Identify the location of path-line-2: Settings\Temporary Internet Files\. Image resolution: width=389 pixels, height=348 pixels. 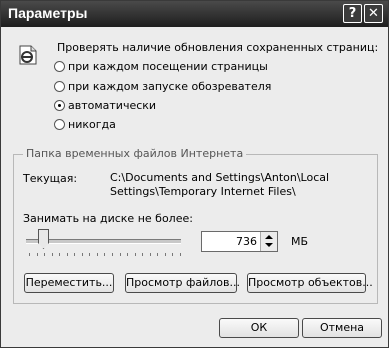
(203, 191).